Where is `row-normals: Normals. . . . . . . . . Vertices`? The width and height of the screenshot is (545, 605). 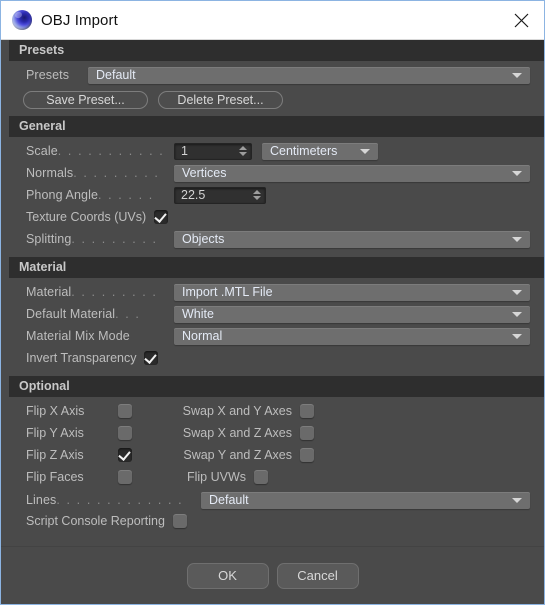
row-normals: Normals. . . . . . . . . Vertices is located at coordinates (272, 173).